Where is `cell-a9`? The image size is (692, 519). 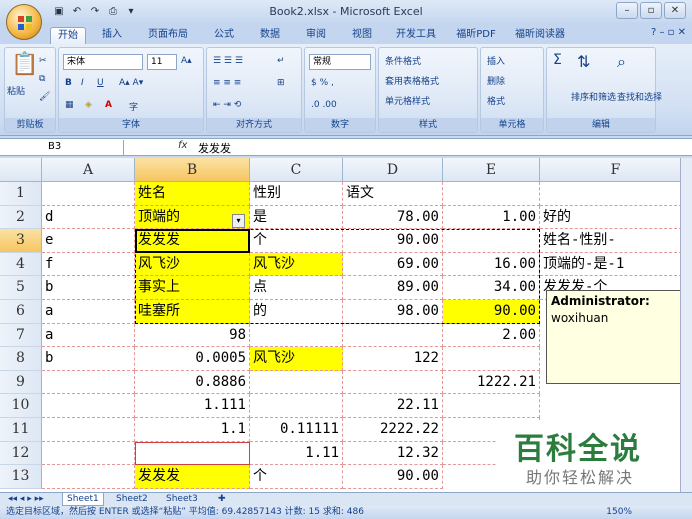
cell-a9 is located at coordinates (88, 382).